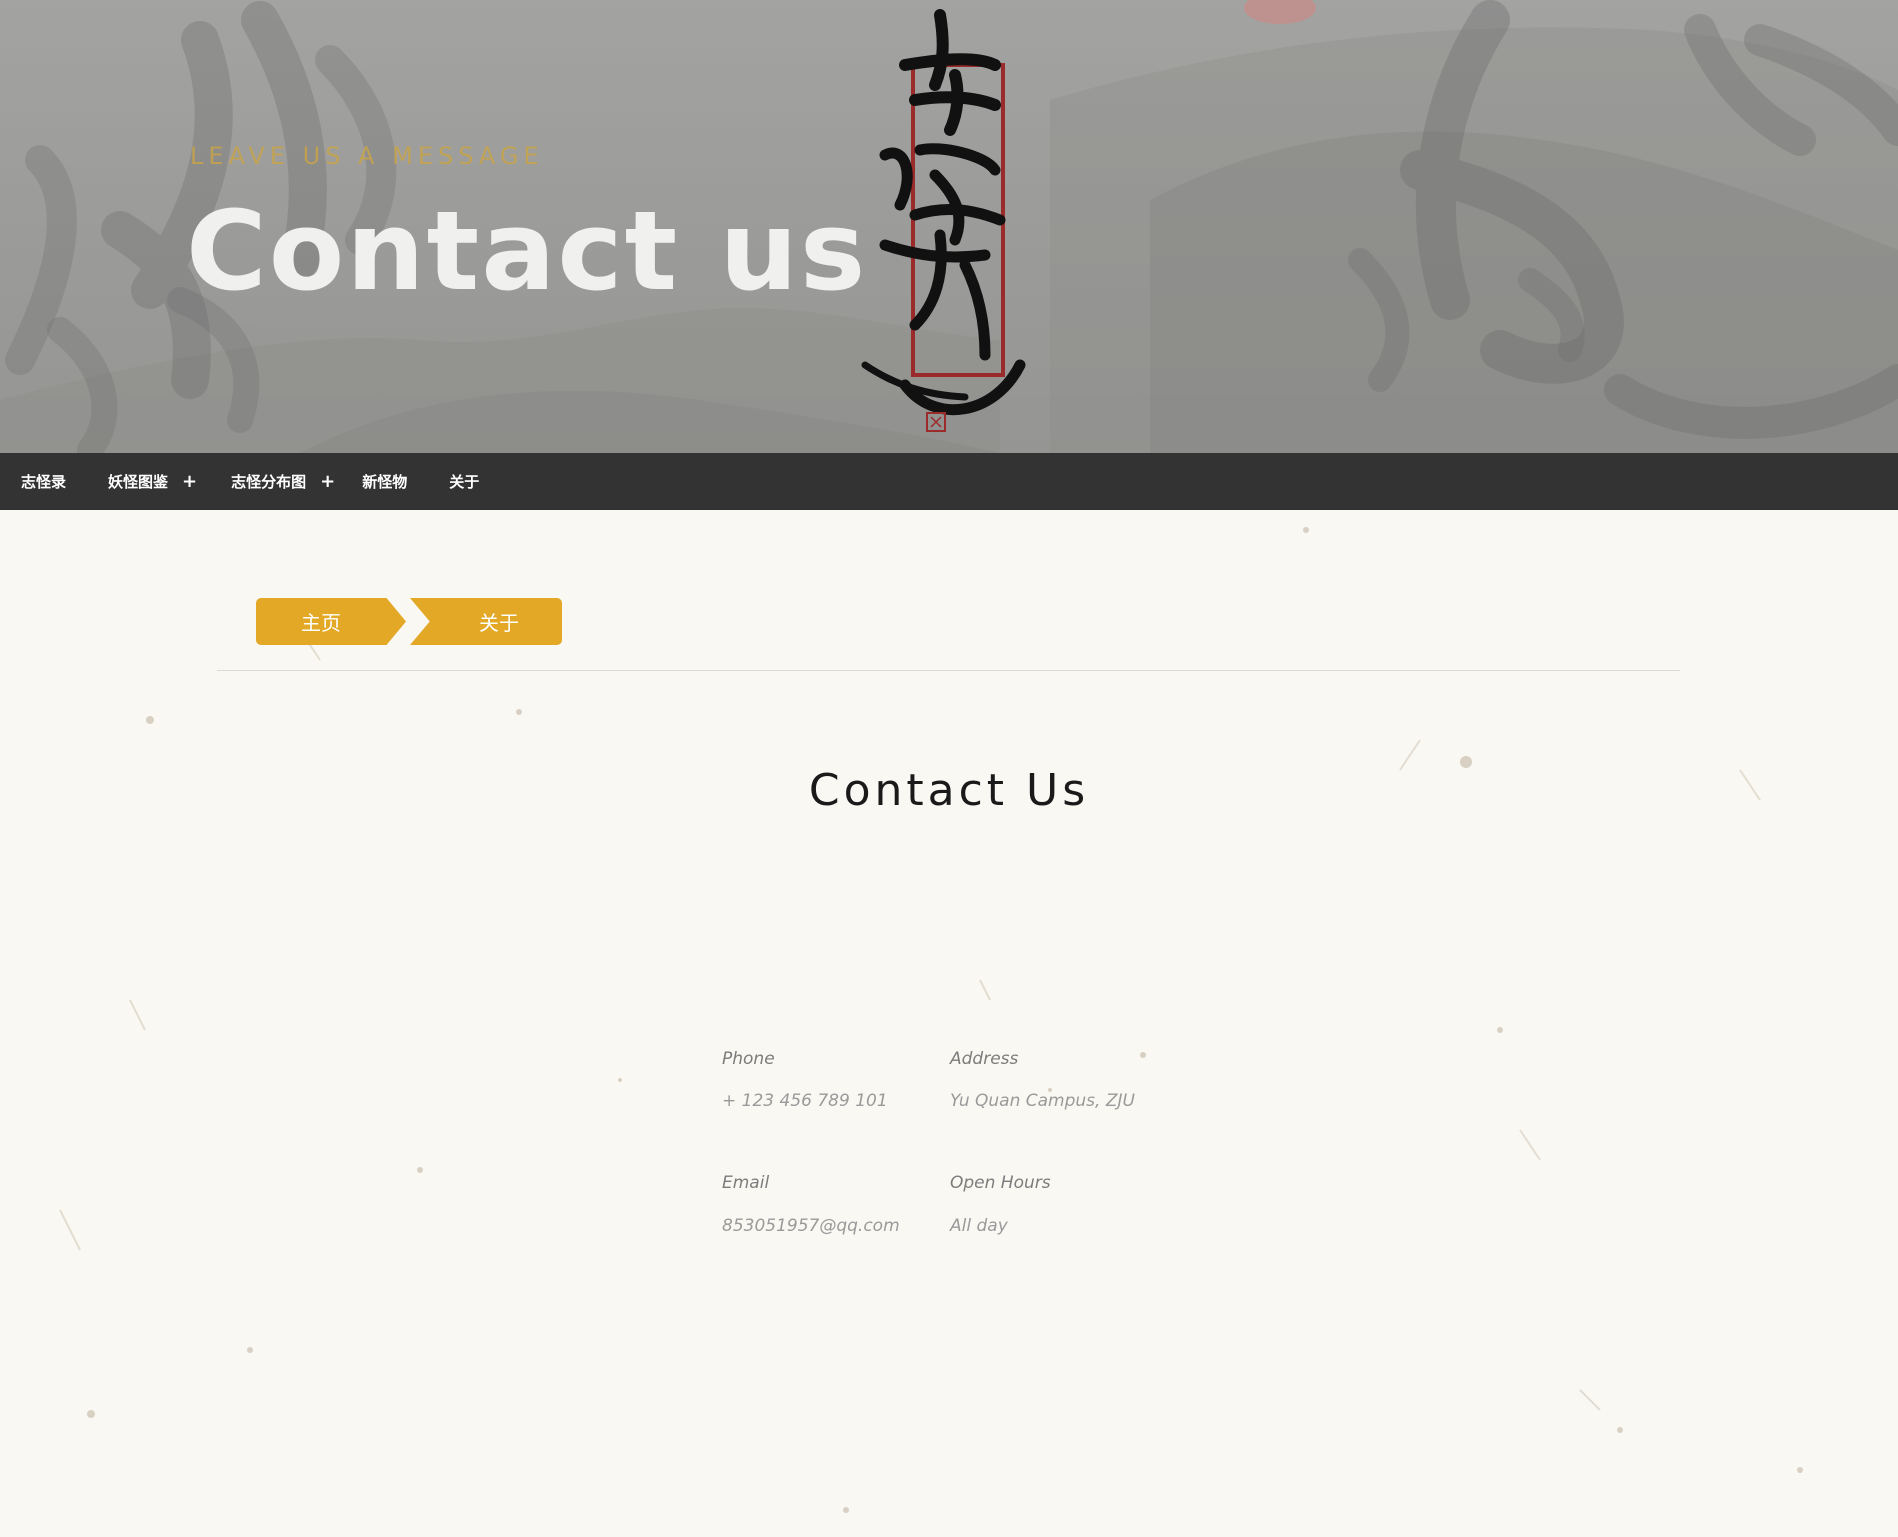 Image resolution: width=1898 pixels, height=1537 pixels. I want to click on address-value: Yu Quan Campus, ZJU, so click(1042, 1101).